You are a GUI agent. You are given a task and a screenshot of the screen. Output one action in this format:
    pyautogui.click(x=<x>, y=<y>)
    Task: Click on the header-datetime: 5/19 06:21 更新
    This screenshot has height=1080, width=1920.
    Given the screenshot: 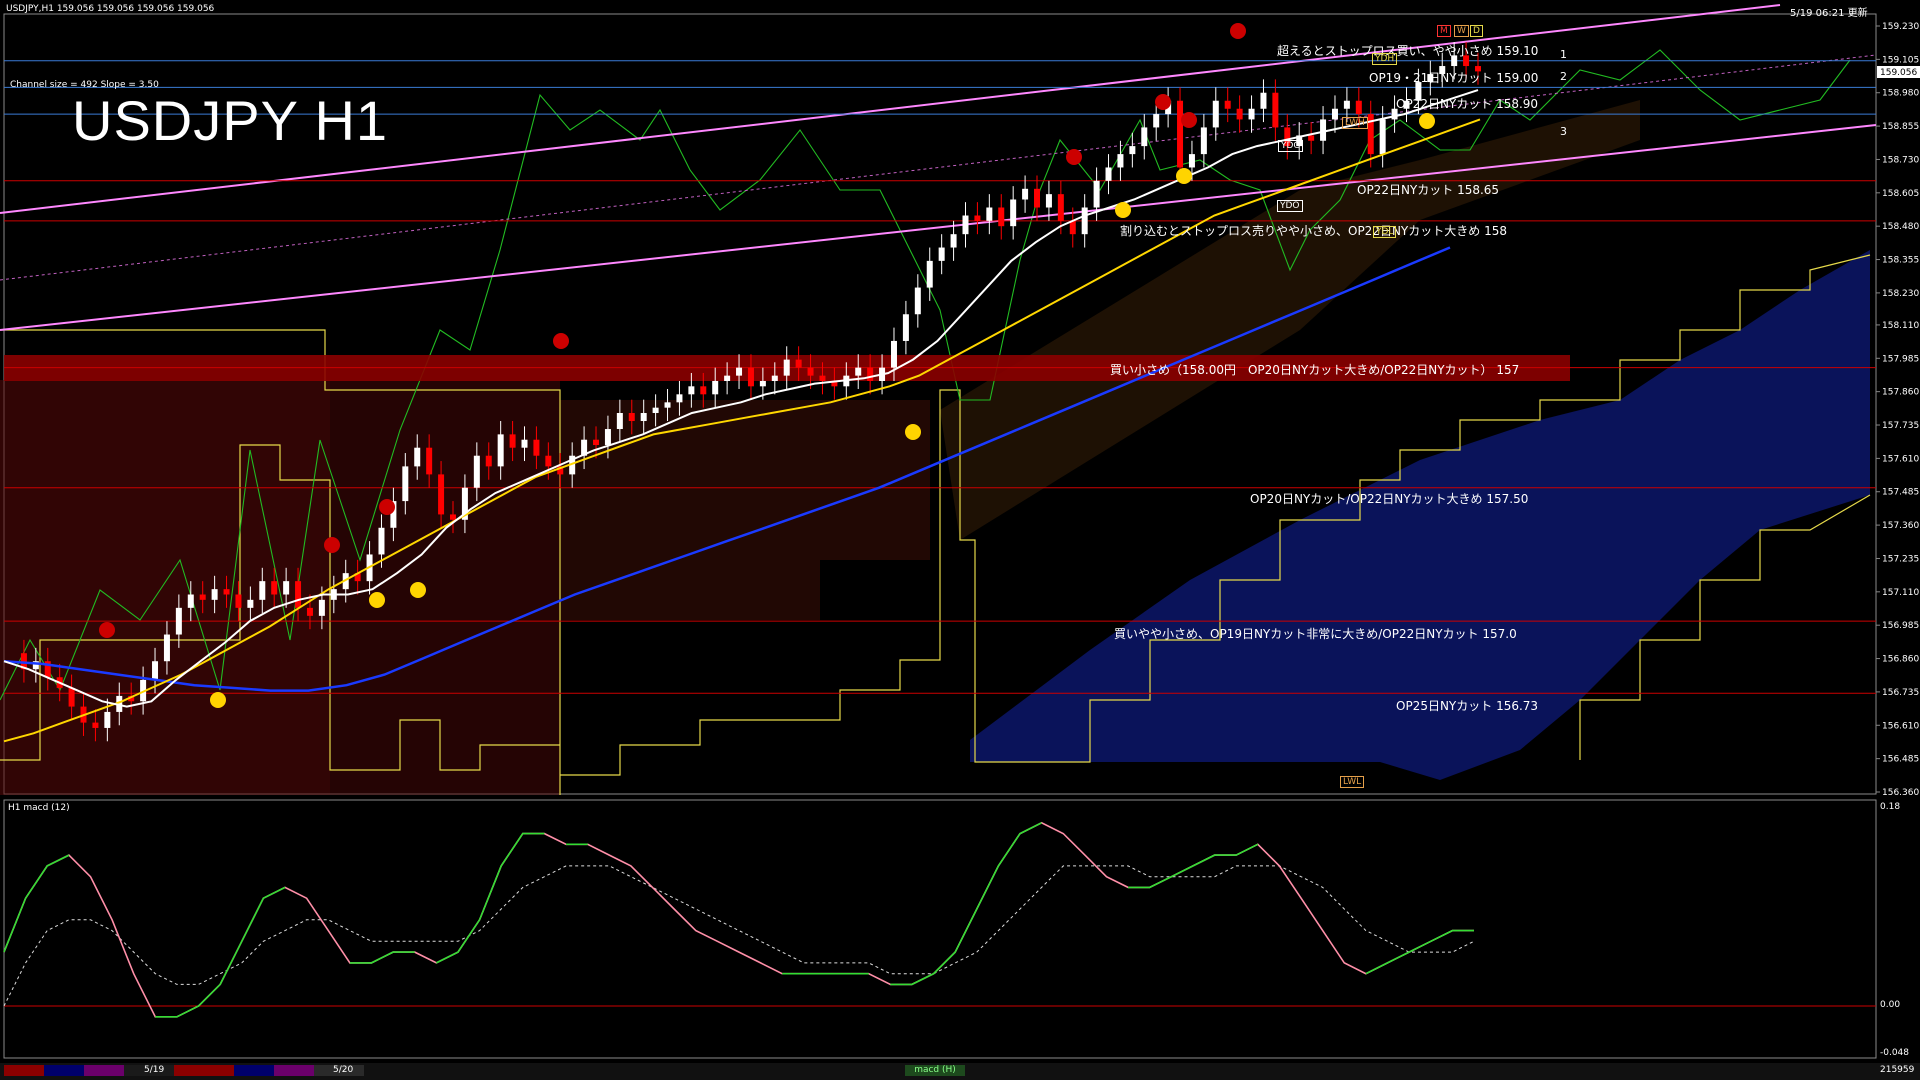 What is the action you would take?
    pyautogui.click(x=1829, y=13)
    